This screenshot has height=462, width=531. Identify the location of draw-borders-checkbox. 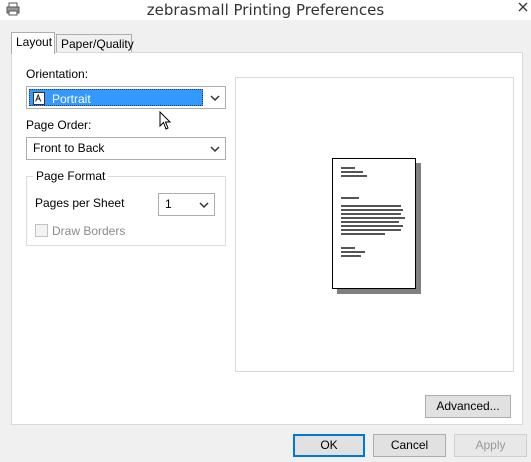
(41, 230).